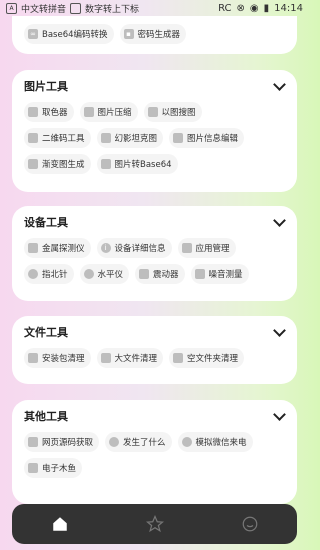 The image size is (320, 550). Describe the element at coordinates (33, 274) in the screenshot. I see `compass-icon` at that location.